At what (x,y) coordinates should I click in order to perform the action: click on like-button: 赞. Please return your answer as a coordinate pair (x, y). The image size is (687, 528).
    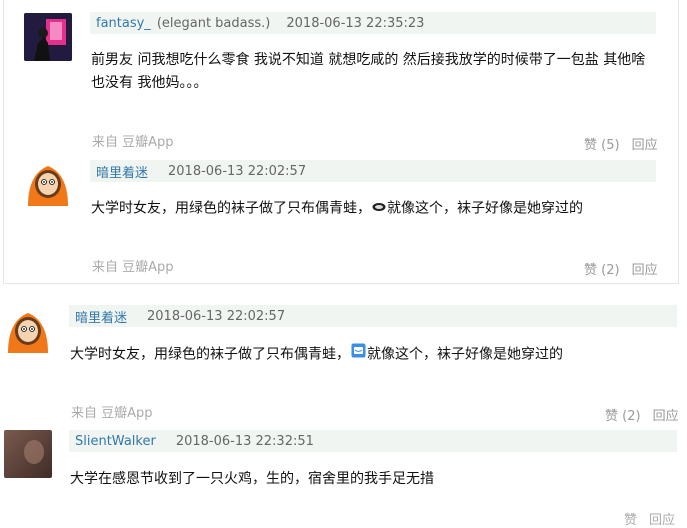
    Looking at the image, I should click on (630, 518).